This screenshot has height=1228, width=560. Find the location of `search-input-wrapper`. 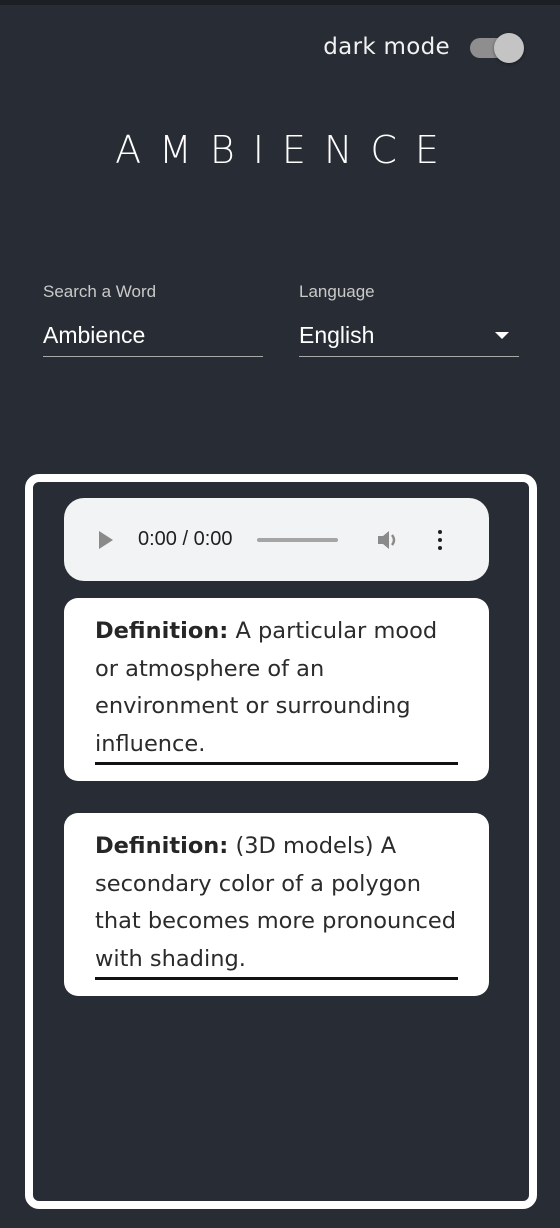

search-input-wrapper is located at coordinates (153, 335).